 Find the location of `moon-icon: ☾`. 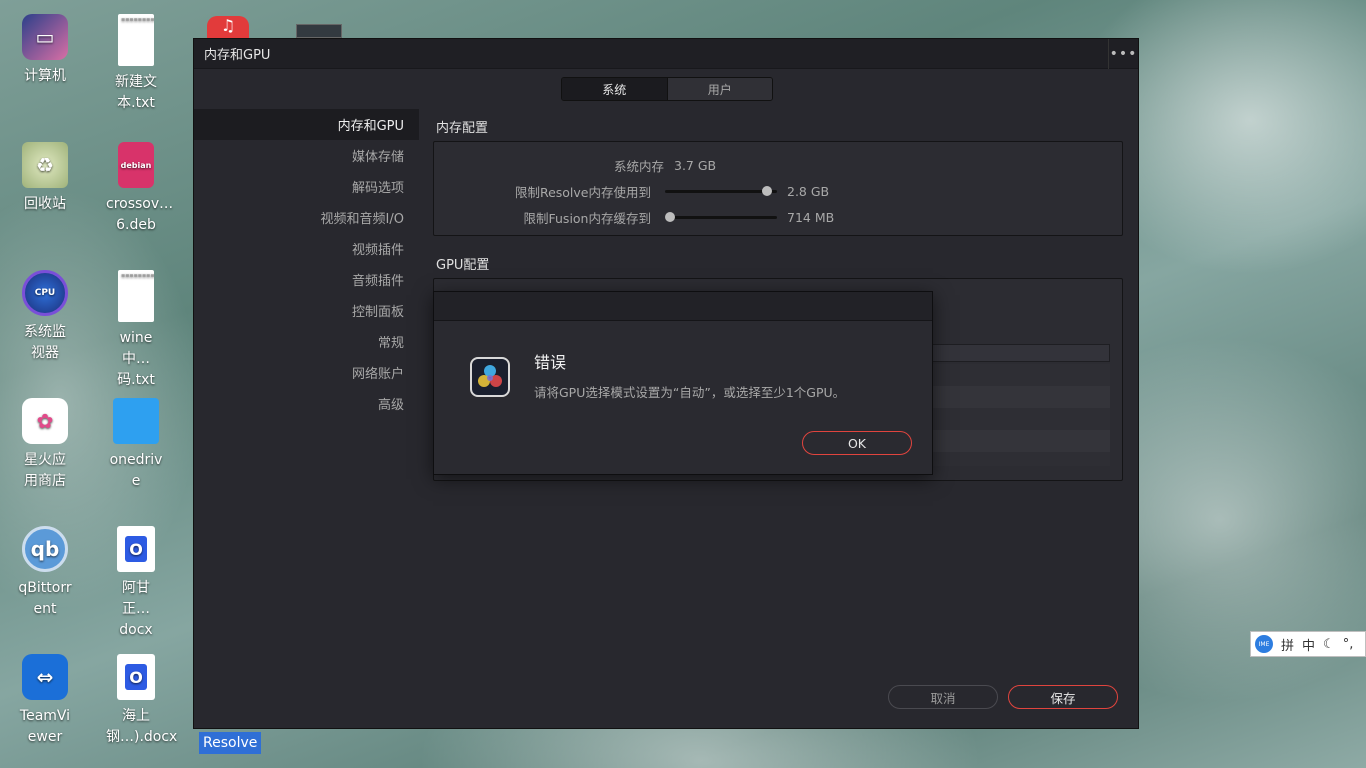

moon-icon: ☾ is located at coordinates (1329, 644).